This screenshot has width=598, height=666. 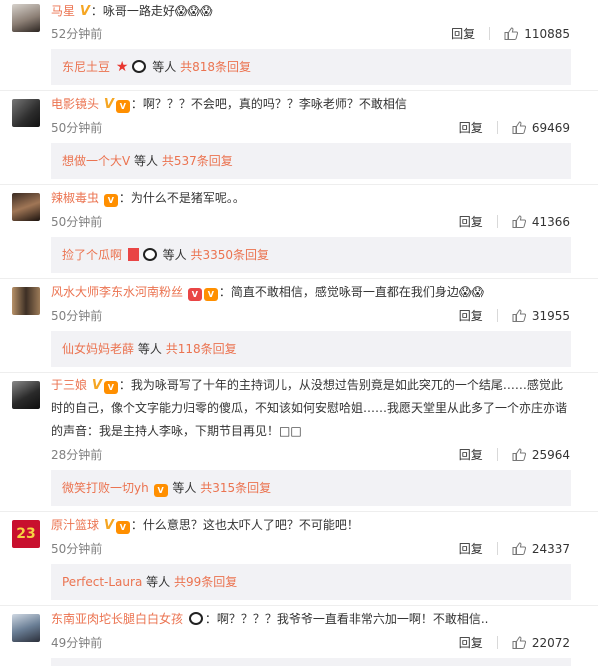 I want to click on reply-summary: 捡了个瓜啊 等人 共3350条回复, so click(x=311, y=255).